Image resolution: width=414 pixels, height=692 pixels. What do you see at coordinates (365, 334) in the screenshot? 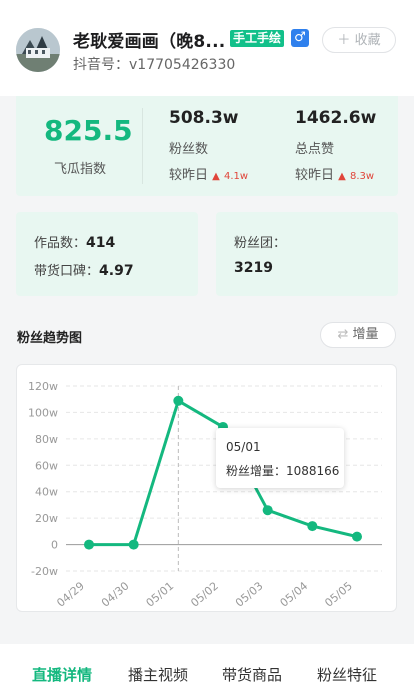
I see `increase-toggle-label: 增量` at bounding box center [365, 334].